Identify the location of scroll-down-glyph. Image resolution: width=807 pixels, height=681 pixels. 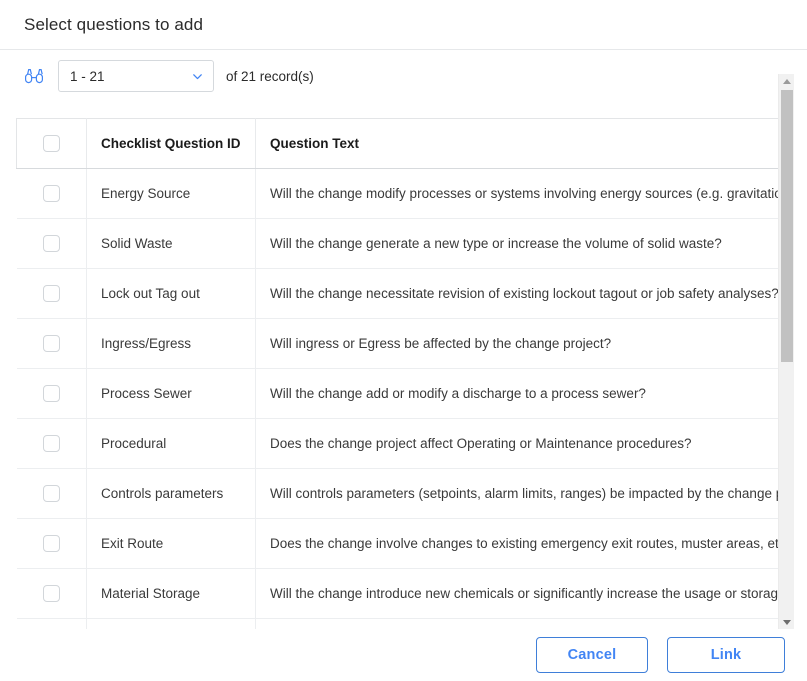
(786, 622).